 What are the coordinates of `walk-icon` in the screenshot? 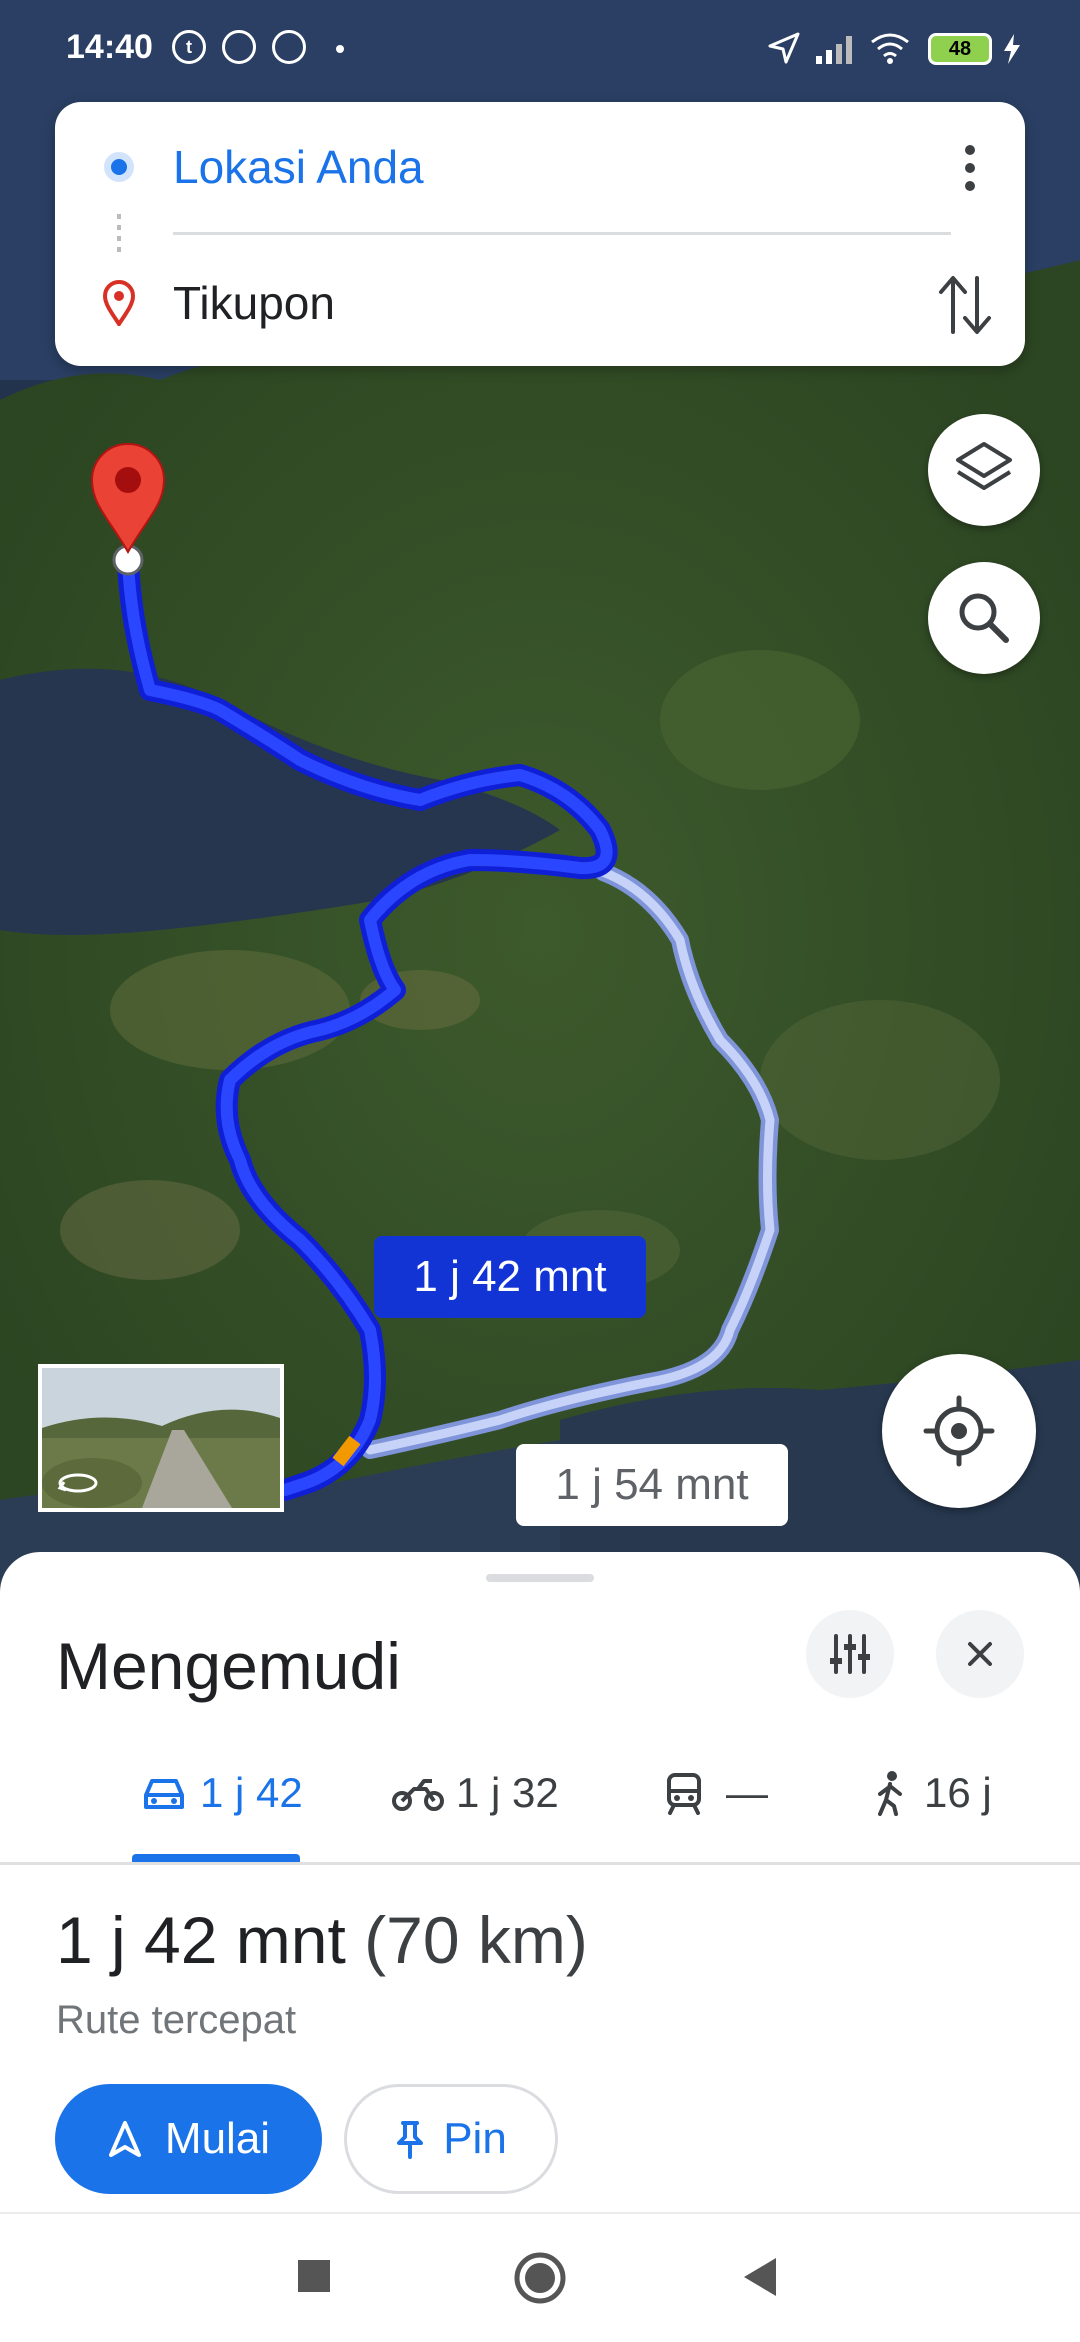 It's located at (890, 1793).